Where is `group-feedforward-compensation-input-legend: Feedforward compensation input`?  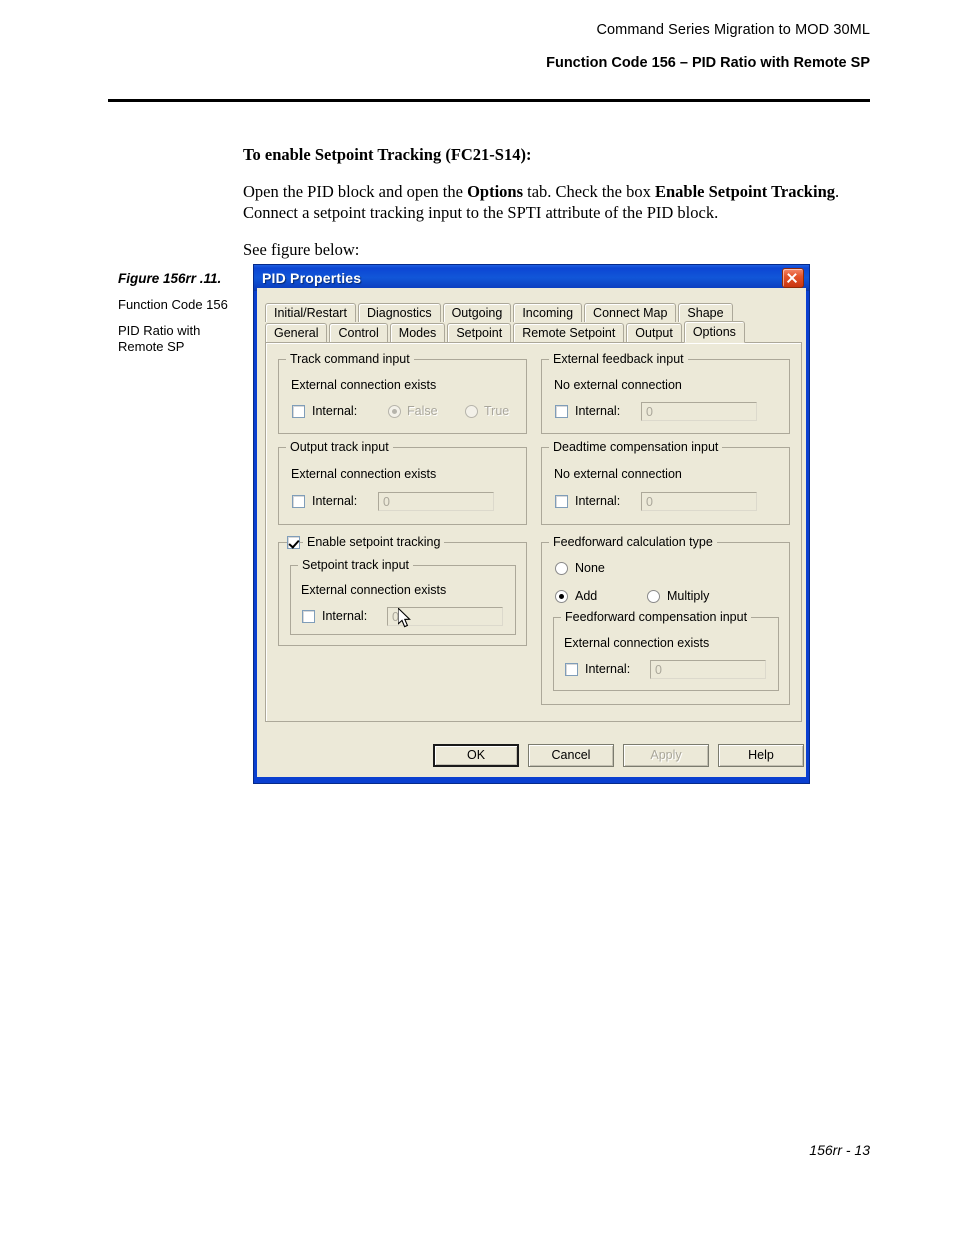 group-feedforward-compensation-input-legend: Feedforward compensation input is located at coordinates (656, 617).